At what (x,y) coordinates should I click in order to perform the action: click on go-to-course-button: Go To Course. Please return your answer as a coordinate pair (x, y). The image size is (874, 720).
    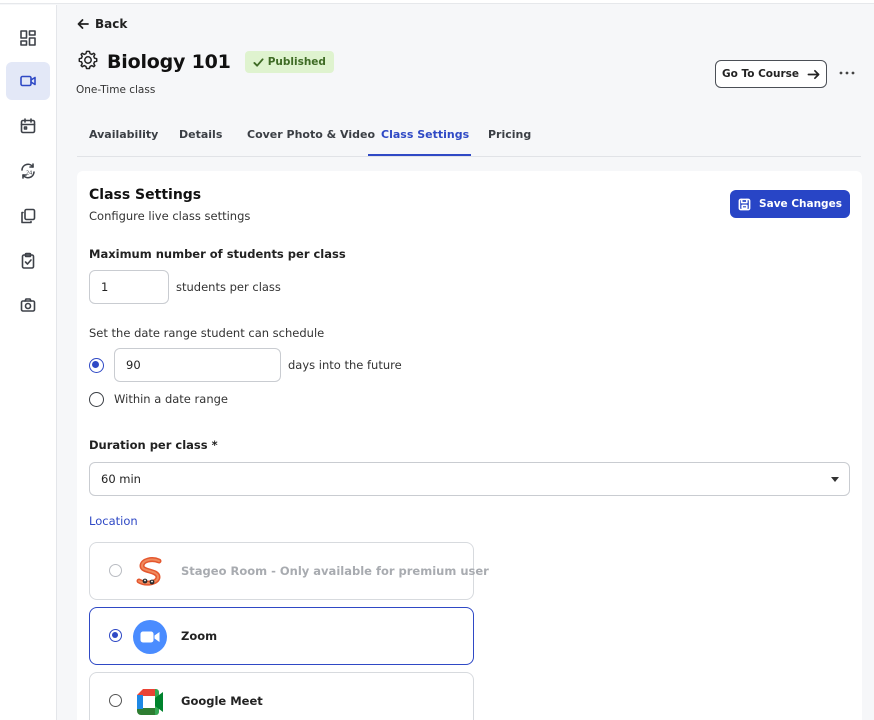
    Looking at the image, I should click on (771, 74).